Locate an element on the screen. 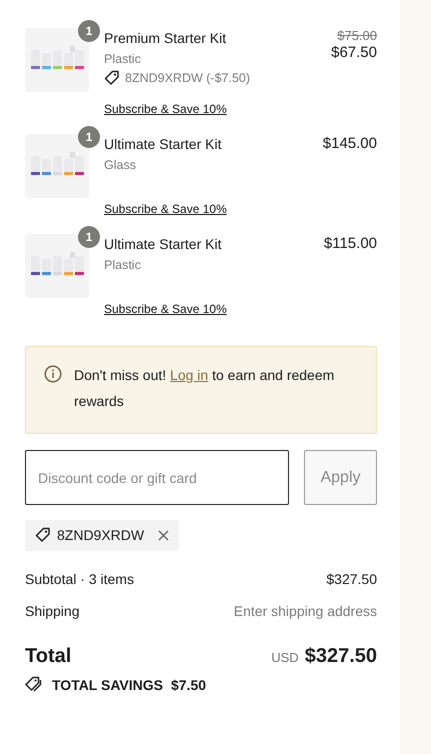  total-label: Total is located at coordinates (48, 656).